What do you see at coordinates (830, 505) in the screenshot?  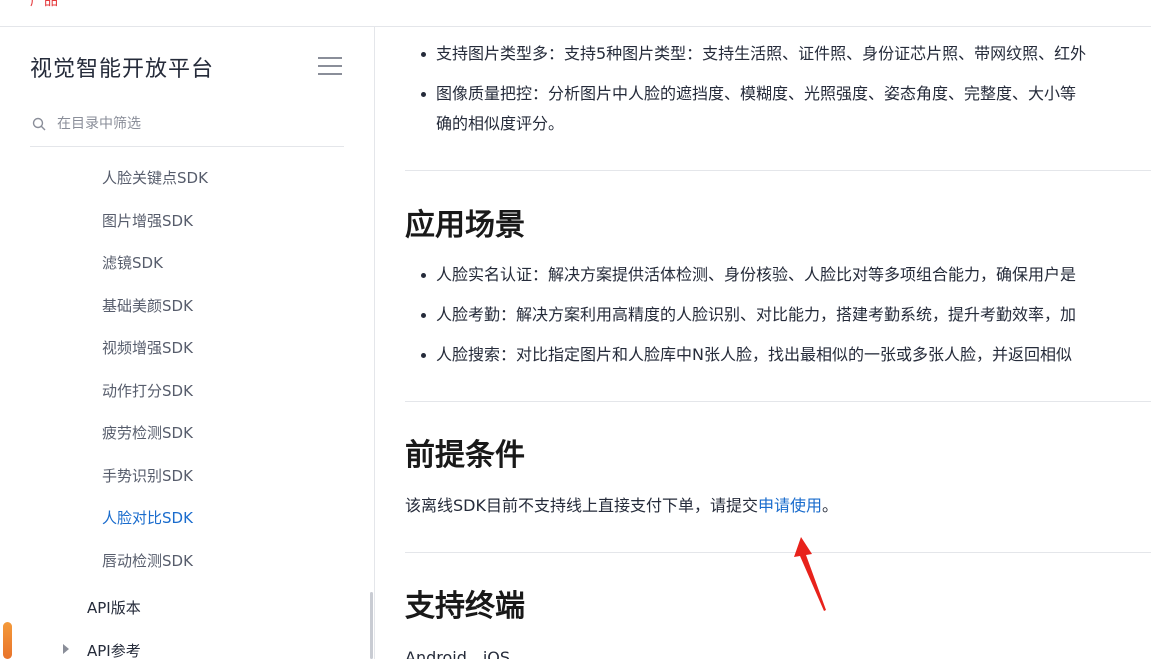 I see `prerequisite-text-after: 。` at bounding box center [830, 505].